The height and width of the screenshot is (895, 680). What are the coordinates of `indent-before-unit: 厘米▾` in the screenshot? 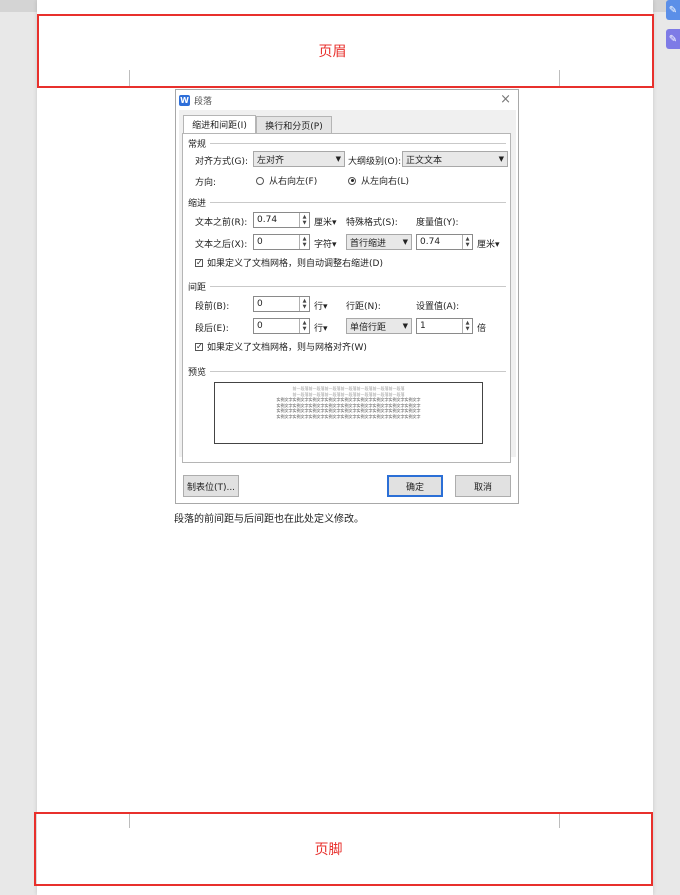 It's located at (325, 221).